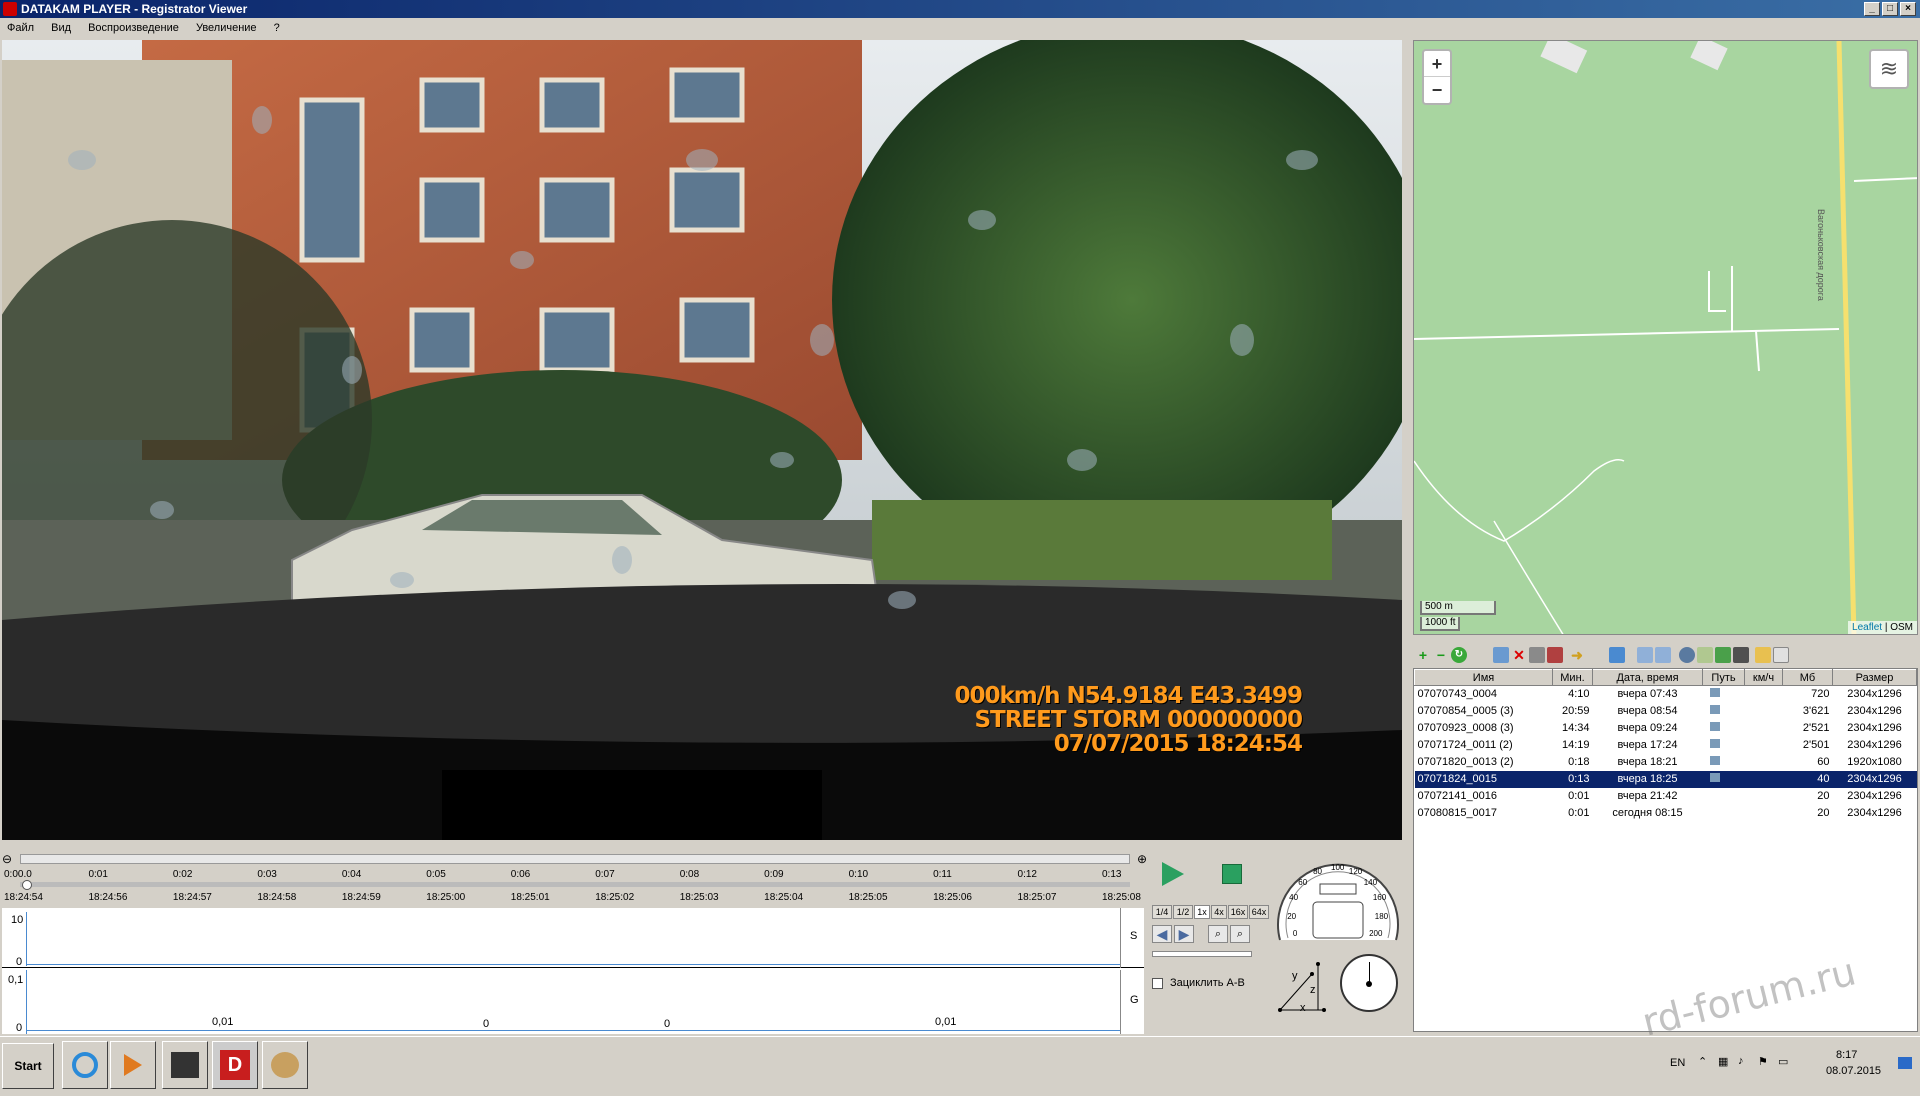 The height and width of the screenshot is (1096, 1920). Describe the element at coordinates (575, 859) in the screenshot. I see `timeline-scrollbar` at that location.